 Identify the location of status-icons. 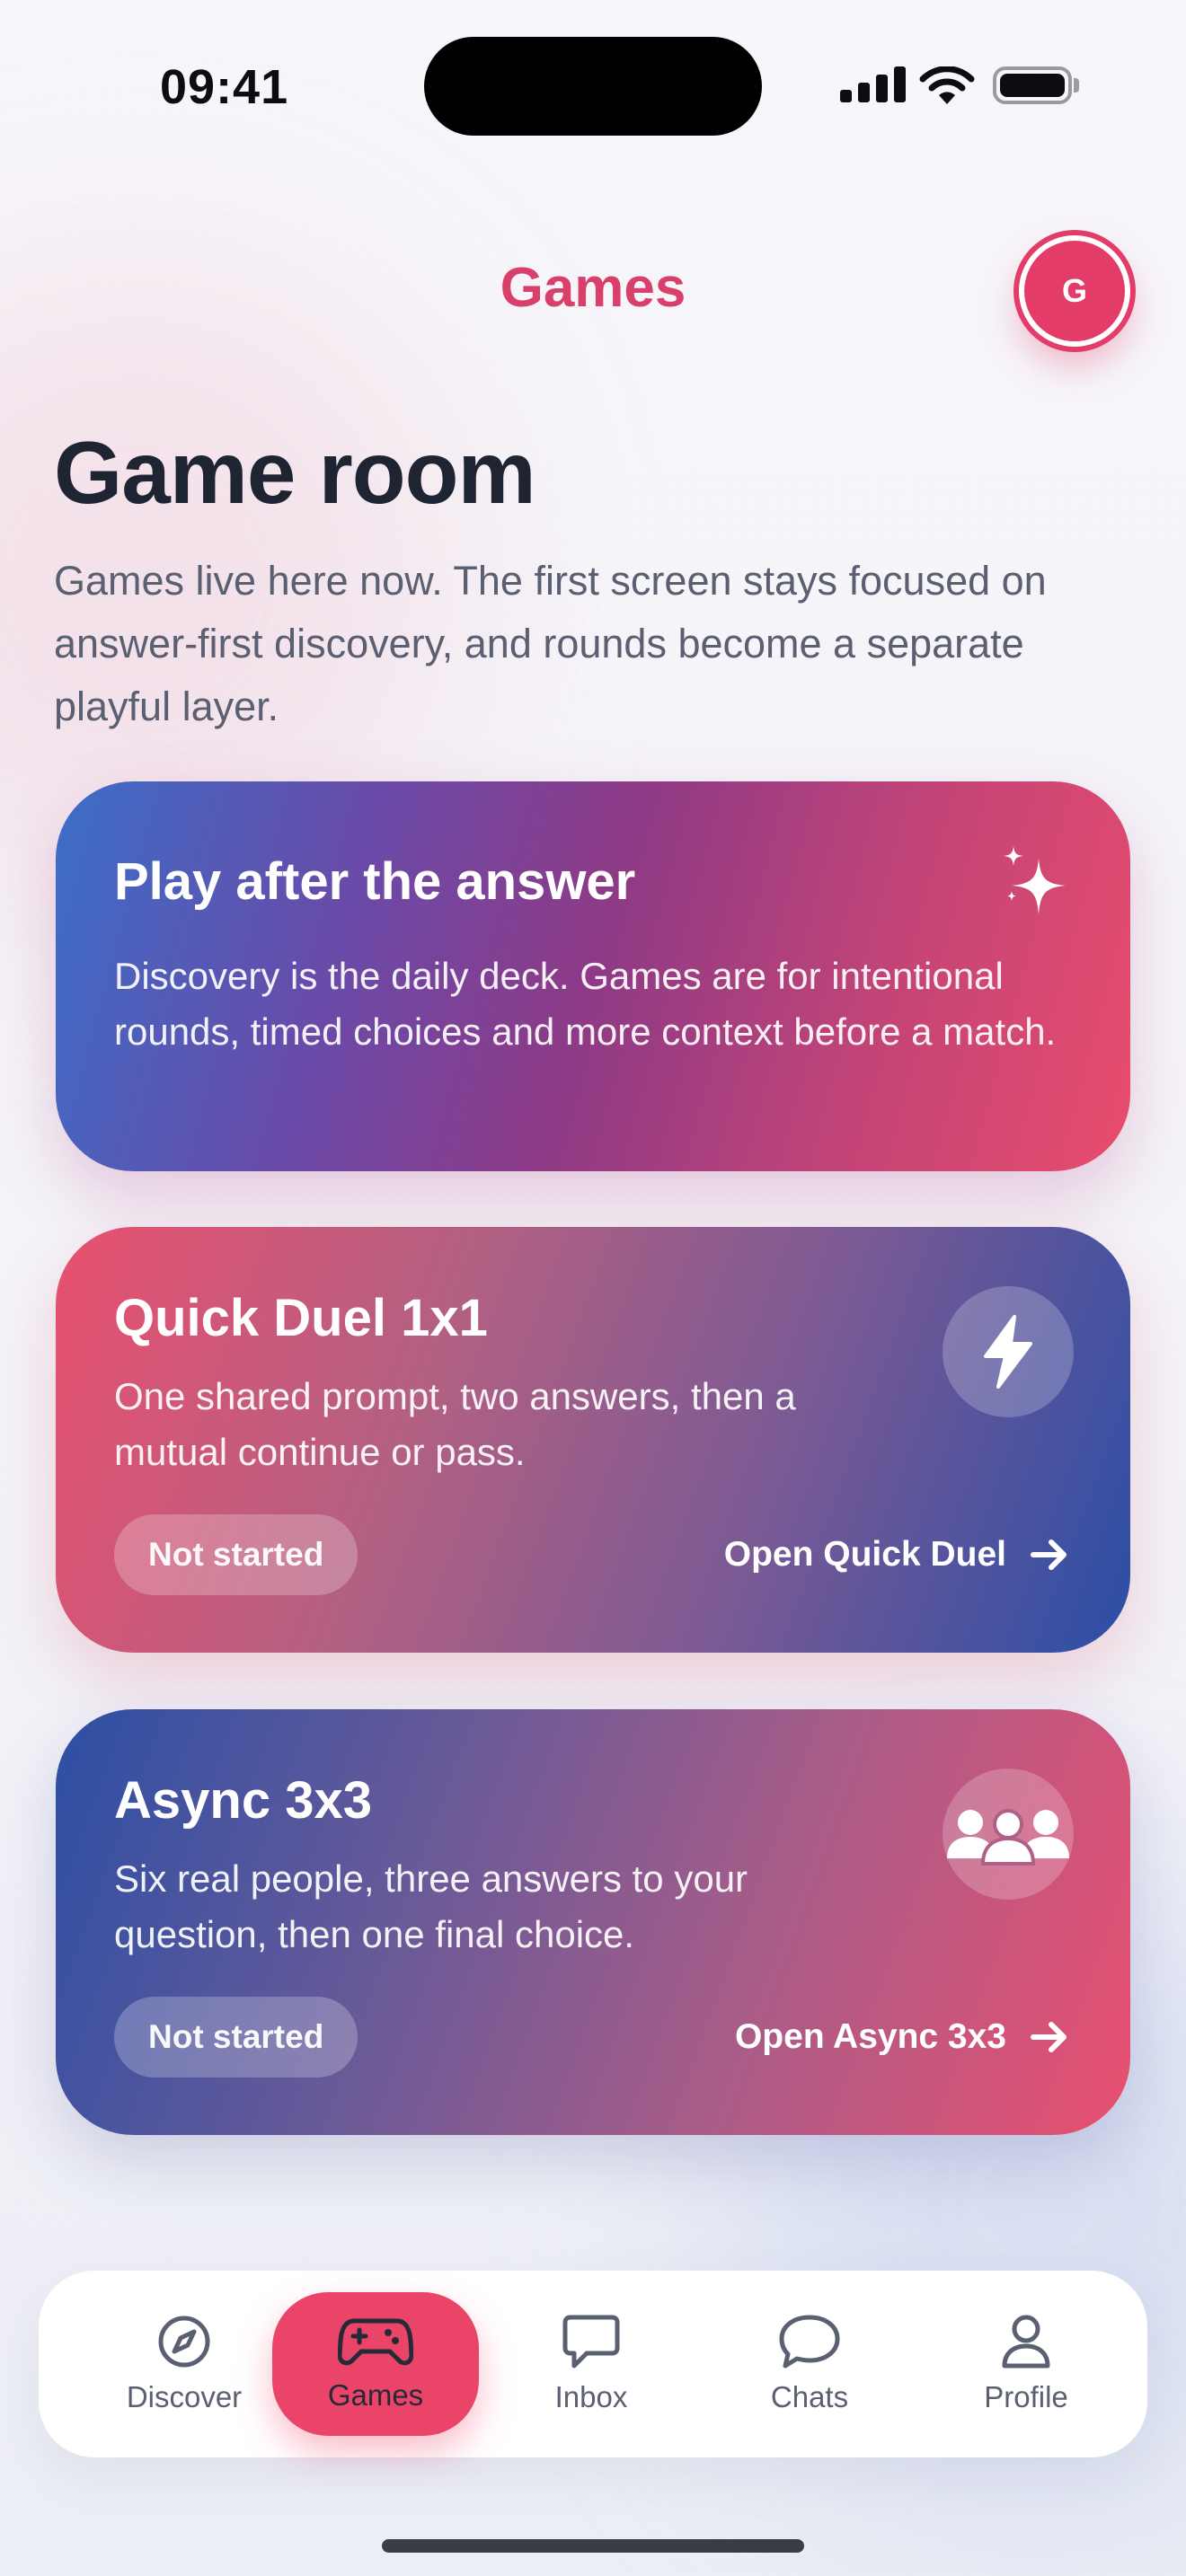
(960, 85).